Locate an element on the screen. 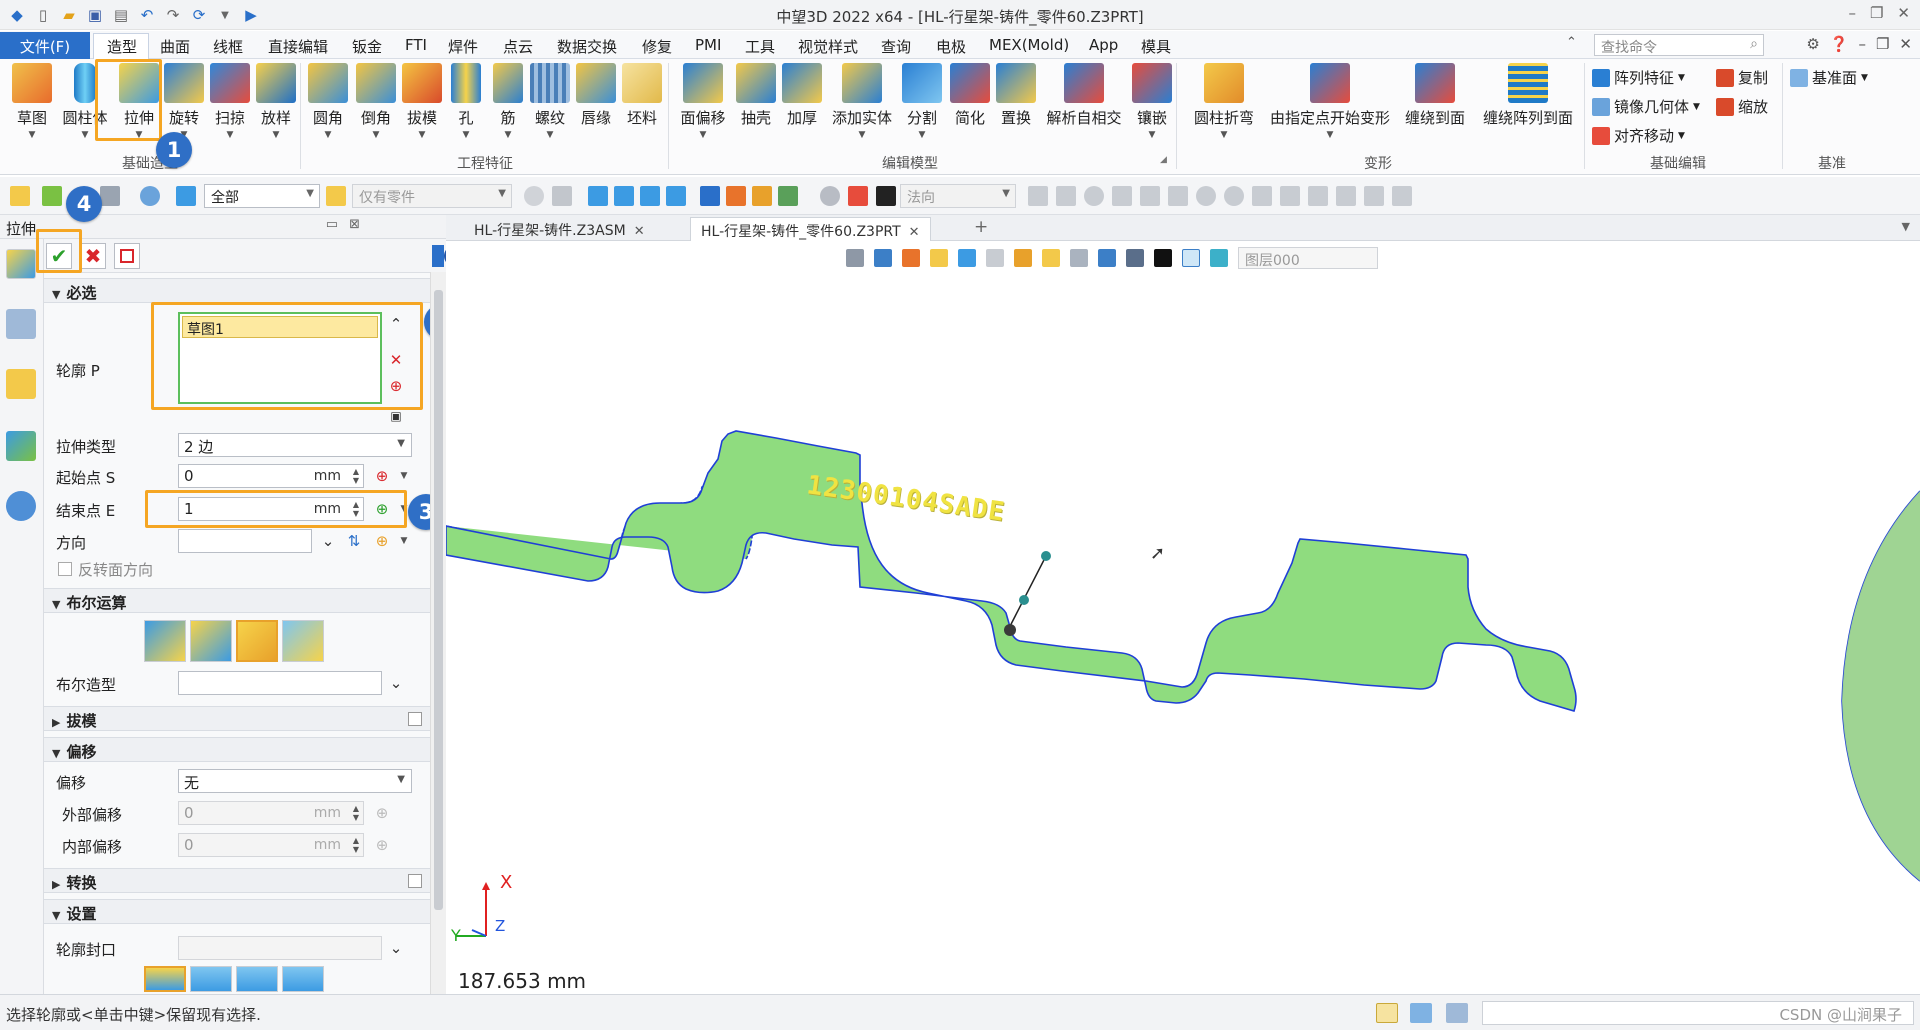  curve-icon is located at coordinates (1262, 196).